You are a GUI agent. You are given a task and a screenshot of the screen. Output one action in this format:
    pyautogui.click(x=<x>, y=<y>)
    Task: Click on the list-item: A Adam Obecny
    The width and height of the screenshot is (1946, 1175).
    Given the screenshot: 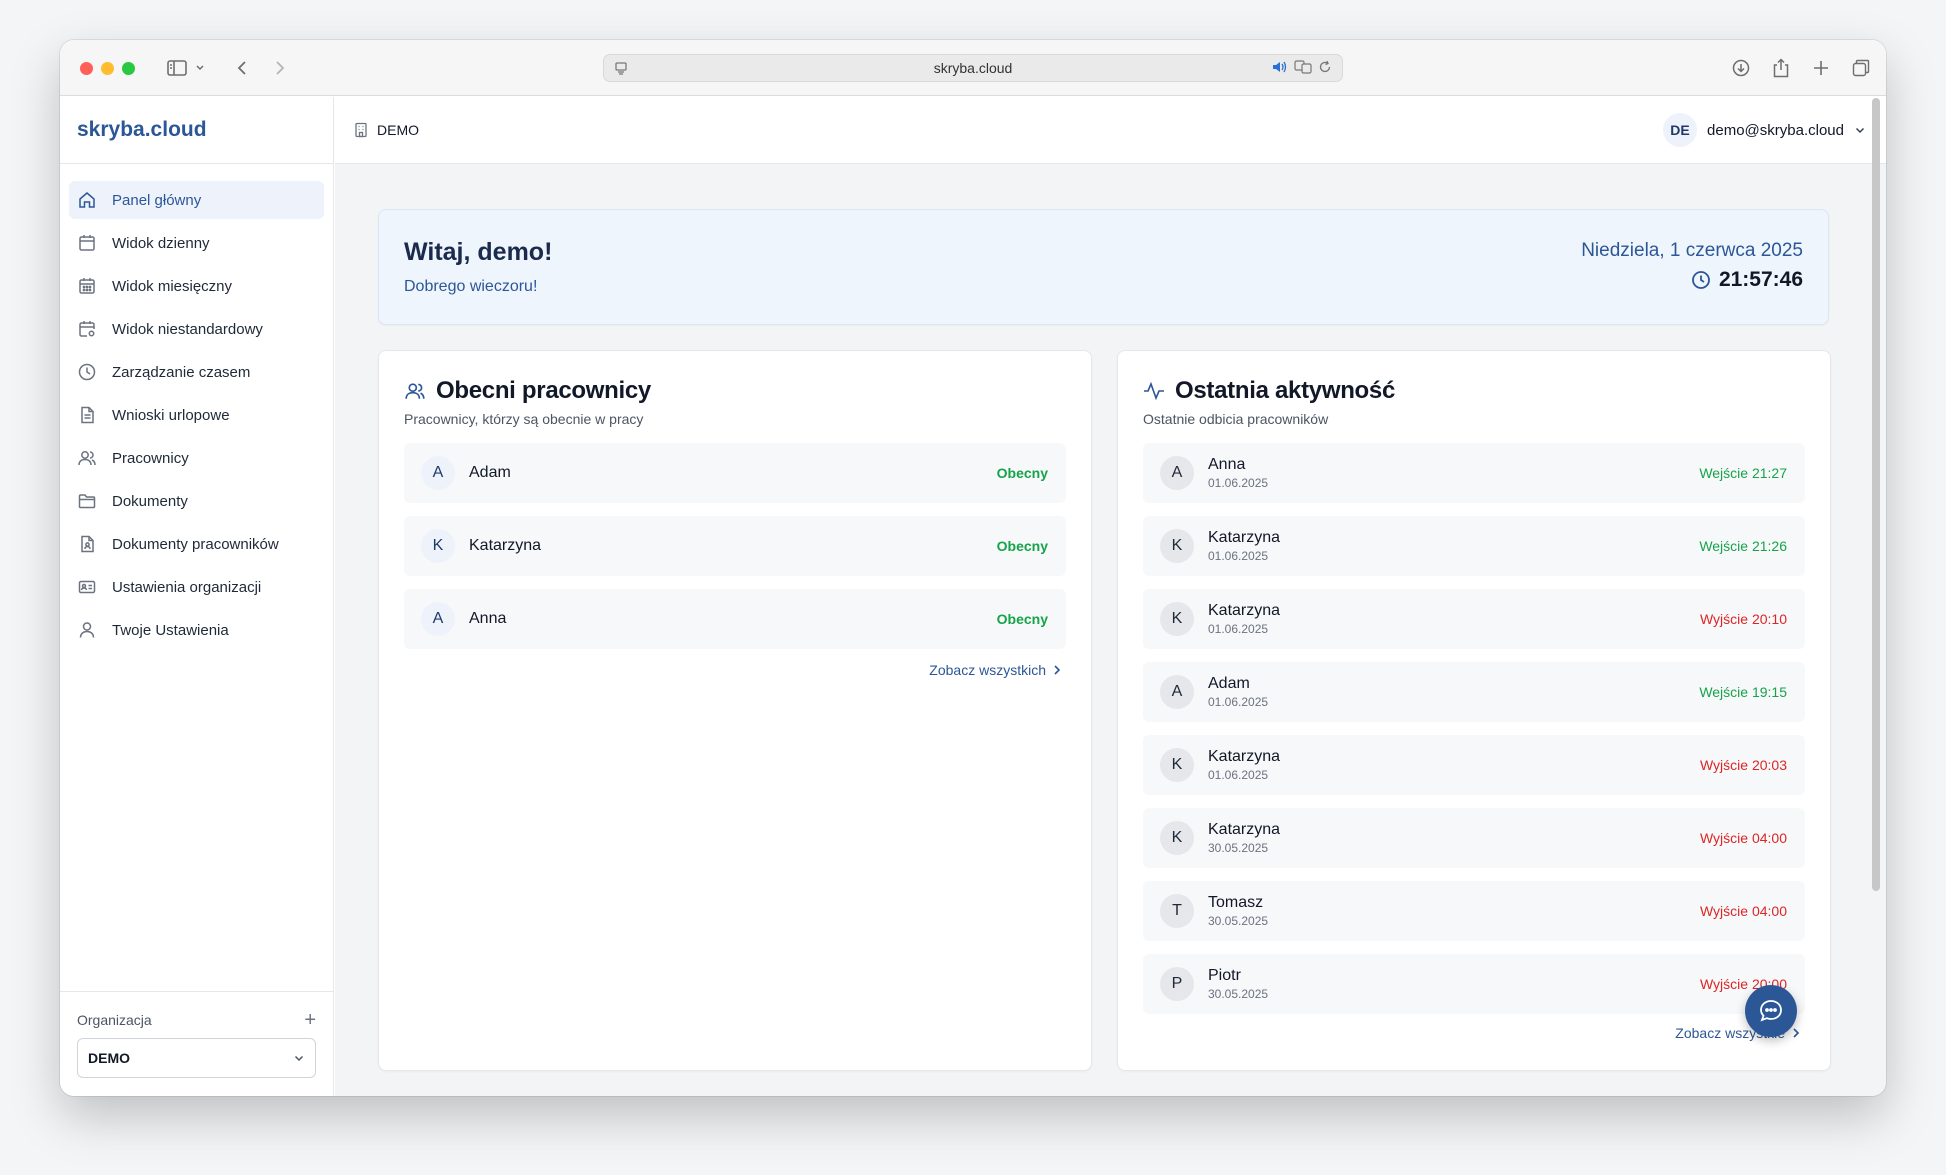 What is the action you would take?
    pyautogui.click(x=735, y=473)
    